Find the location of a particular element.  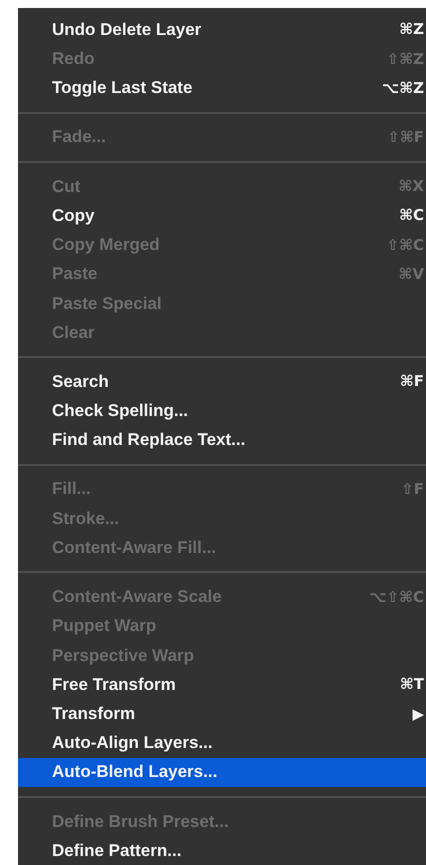

shortcut-label: ⌘F is located at coordinates (412, 381).